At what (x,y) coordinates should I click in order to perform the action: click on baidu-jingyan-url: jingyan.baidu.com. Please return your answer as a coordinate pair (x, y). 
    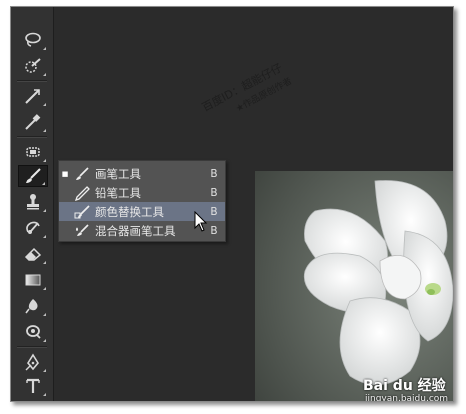
    Looking at the image, I should click on (407, 398).